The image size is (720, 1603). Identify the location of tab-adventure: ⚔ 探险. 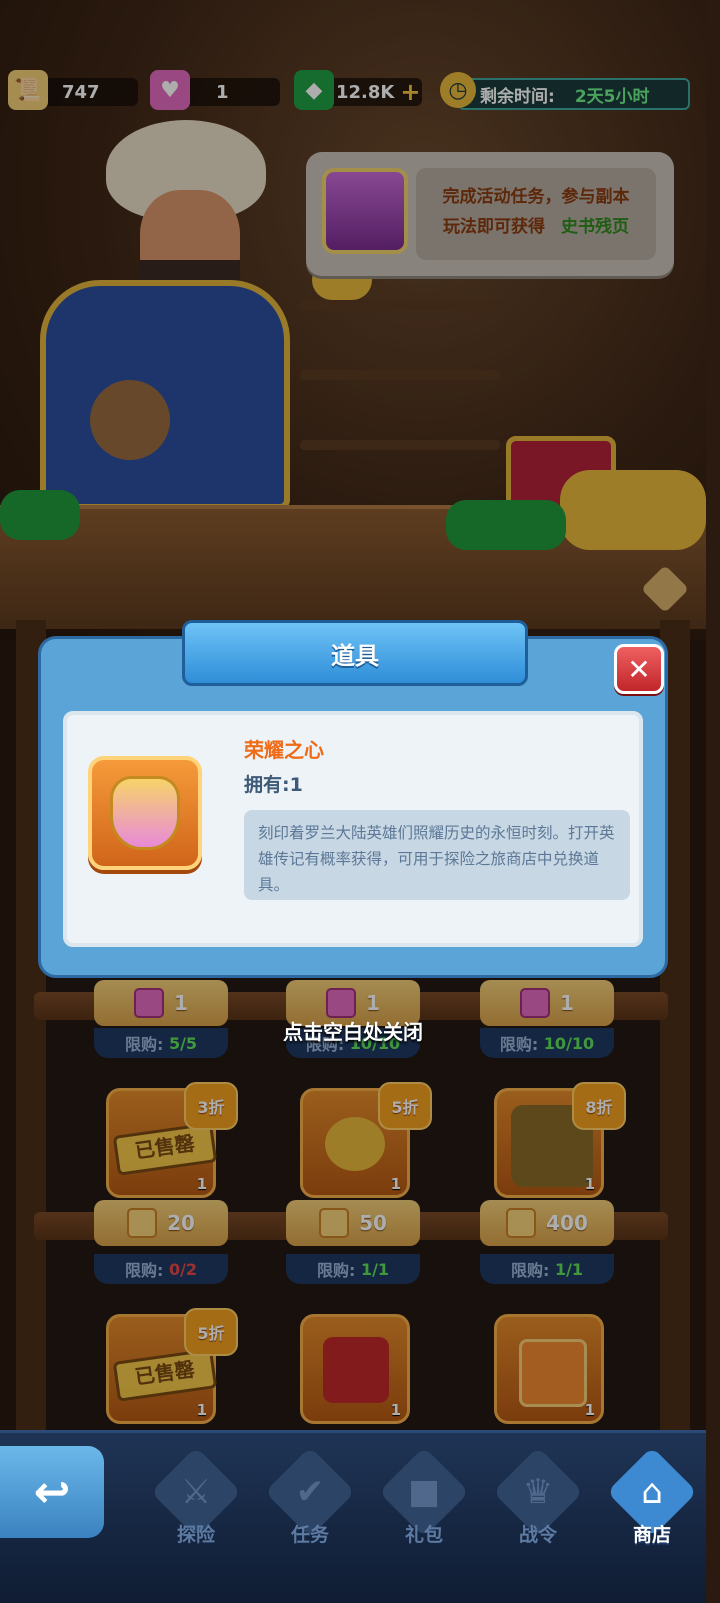
(196, 1503).